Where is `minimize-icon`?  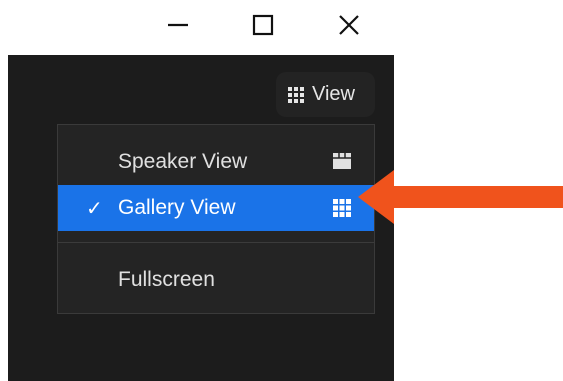 minimize-icon is located at coordinates (178, 25).